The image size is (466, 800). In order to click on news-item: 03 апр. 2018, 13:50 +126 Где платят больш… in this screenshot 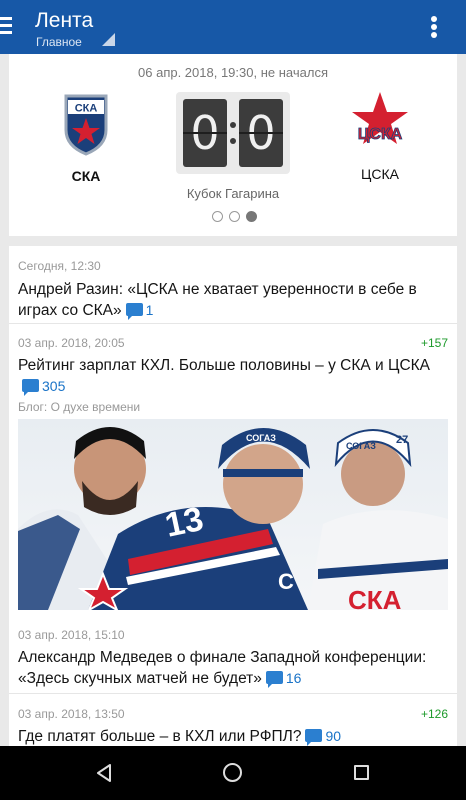, I will do `click(233, 720)`.